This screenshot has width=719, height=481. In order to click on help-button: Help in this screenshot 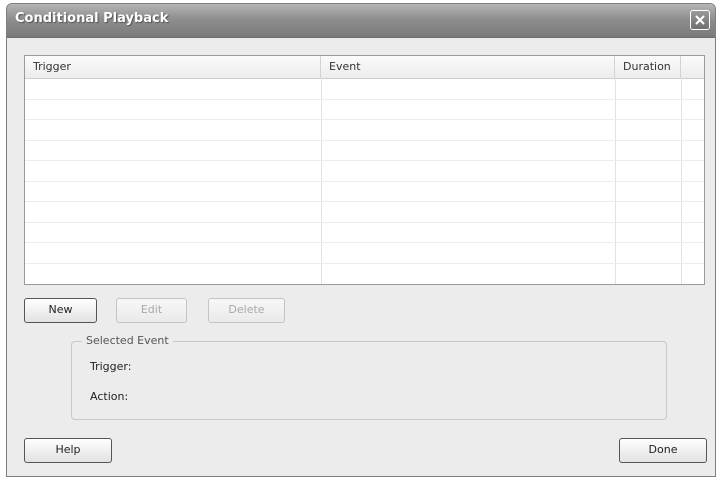, I will do `click(68, 450)`.